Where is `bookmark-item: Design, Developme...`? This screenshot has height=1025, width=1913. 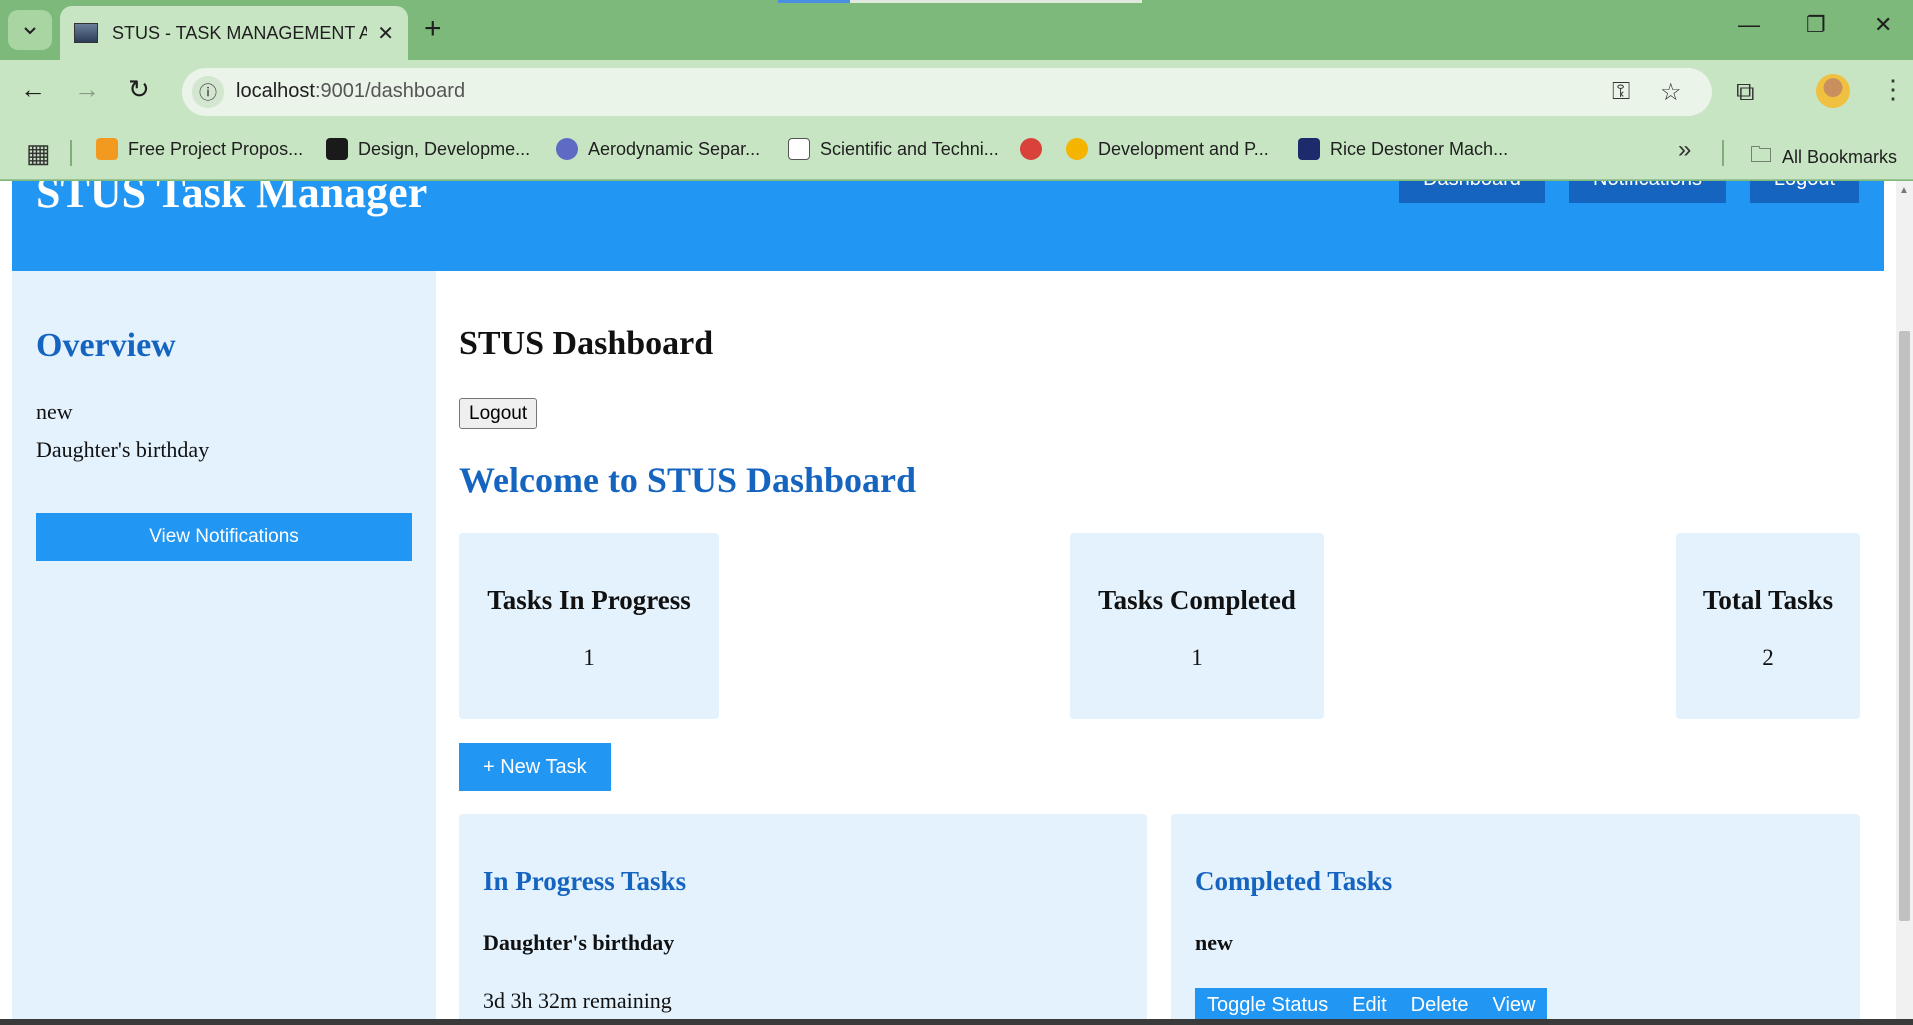
bookmark-item: Design, Developme... is located at coordinates (428, 149).